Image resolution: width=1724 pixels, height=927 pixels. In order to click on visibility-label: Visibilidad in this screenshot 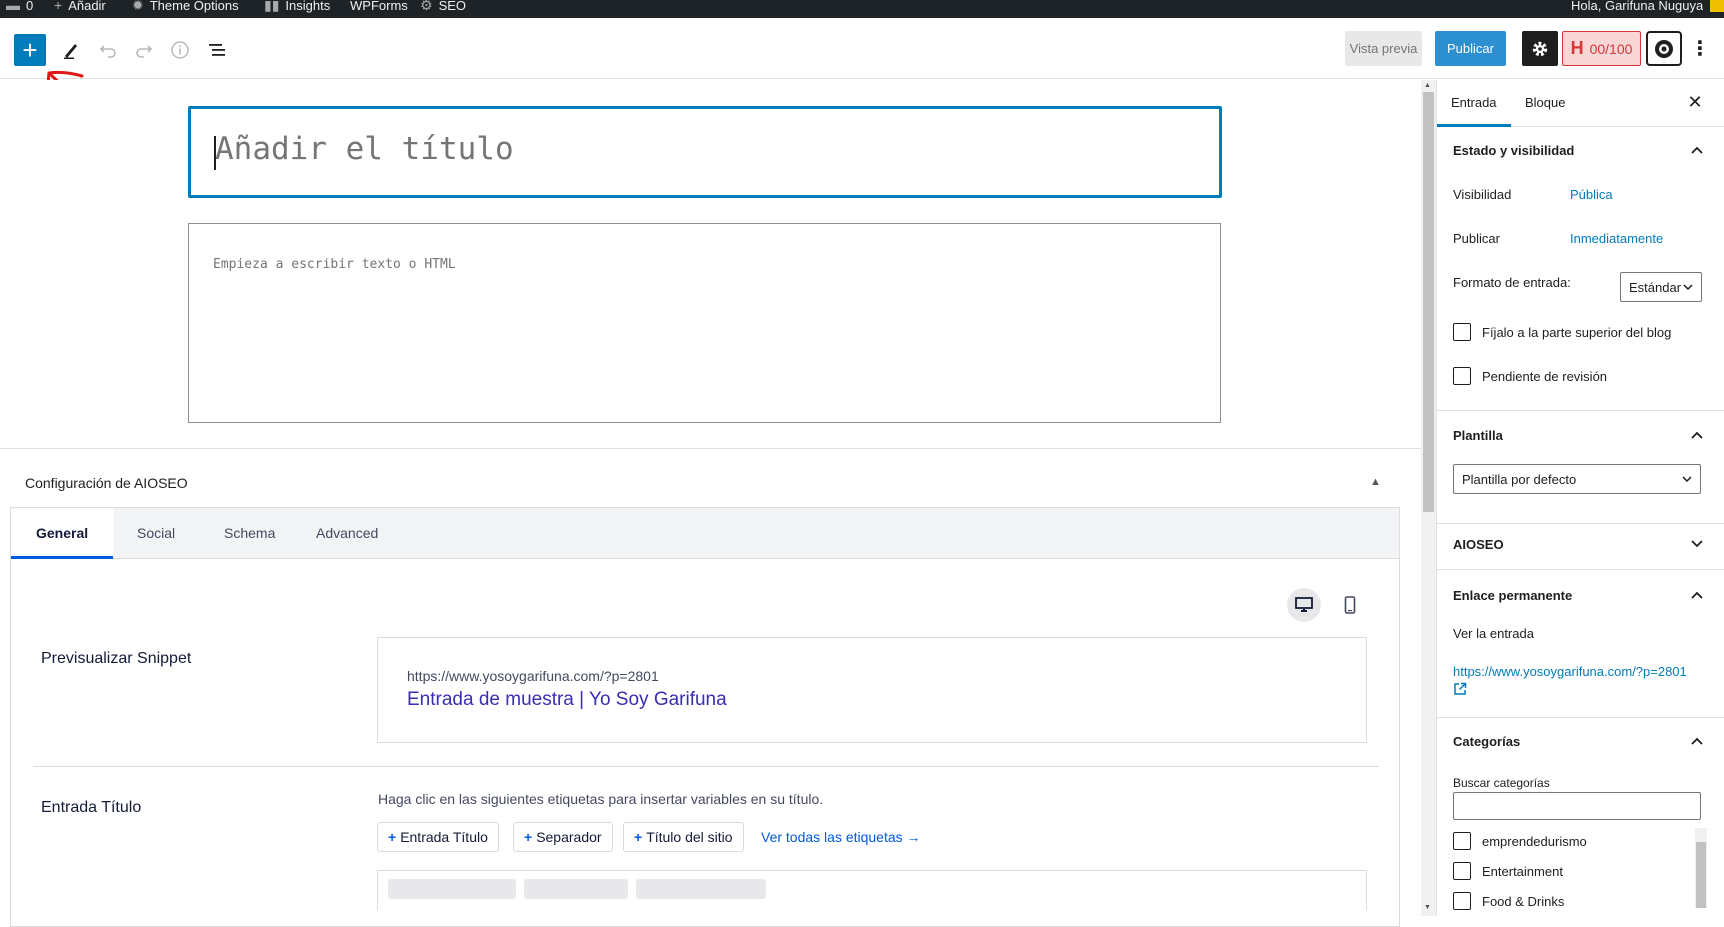, I will do `click(1482, 194)`.